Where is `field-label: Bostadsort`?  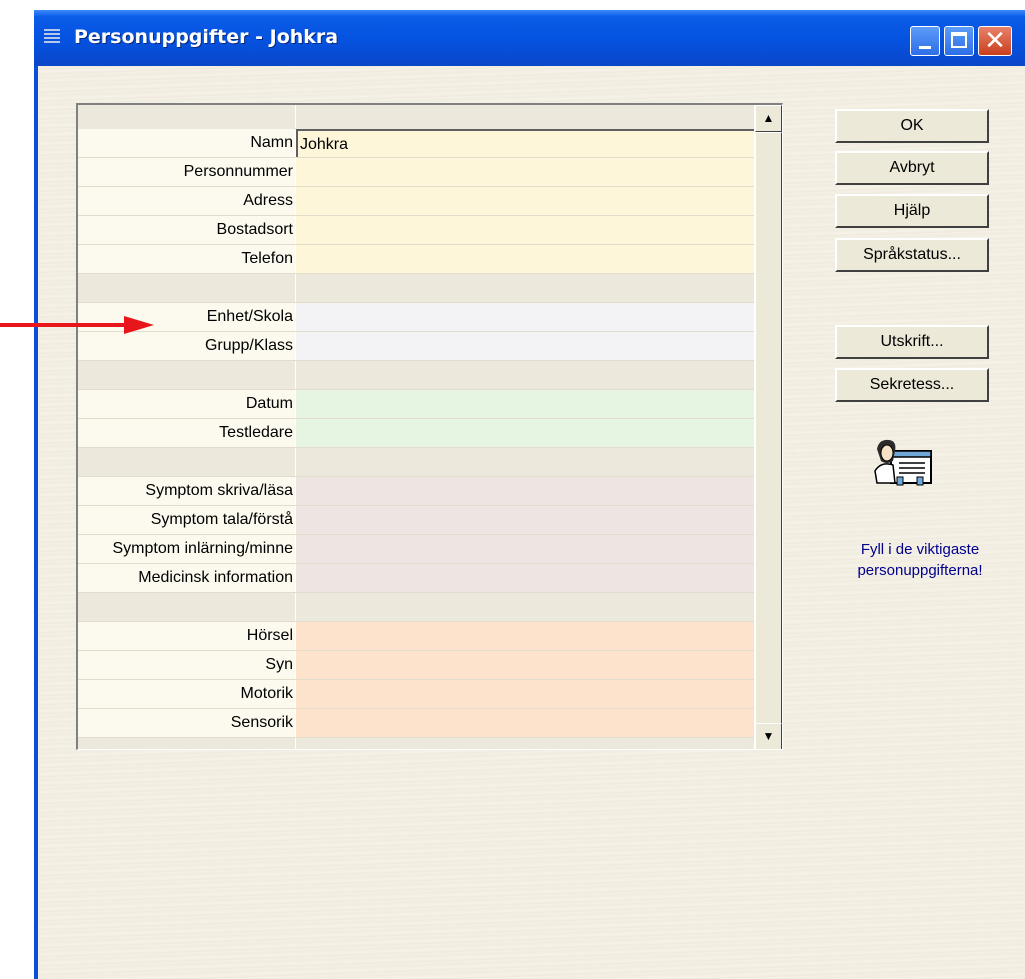 field-label: Bostadsort is located at coordinates (186, 230).